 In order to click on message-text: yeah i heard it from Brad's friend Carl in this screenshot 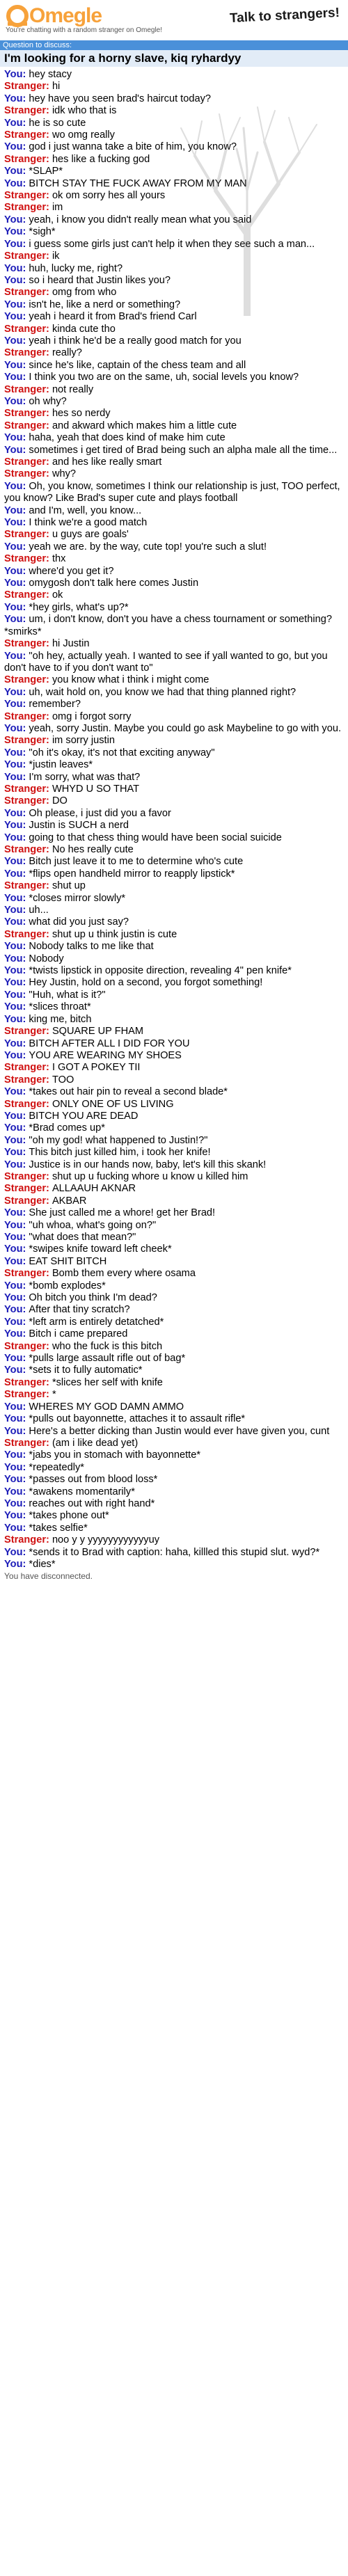, I will do `click(113, 317)`.